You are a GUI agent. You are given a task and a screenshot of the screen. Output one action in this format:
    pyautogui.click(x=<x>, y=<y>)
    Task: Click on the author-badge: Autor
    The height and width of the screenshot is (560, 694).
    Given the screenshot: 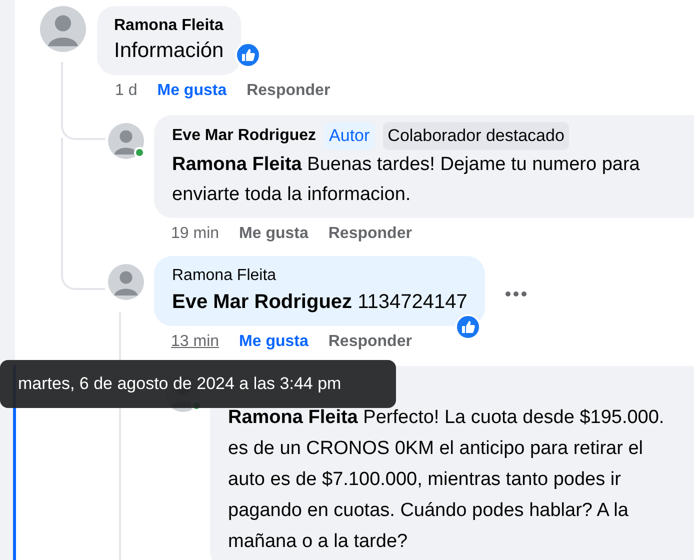 What is the action you would take?
    pyautogui.click(x=349, y=136)
    